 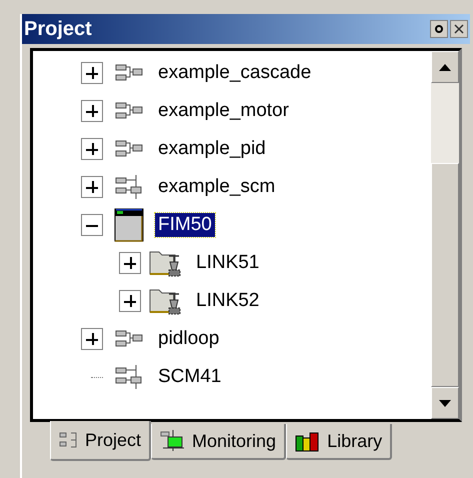 I want to click on up-arrow-icon, so click(x=445, y=67).